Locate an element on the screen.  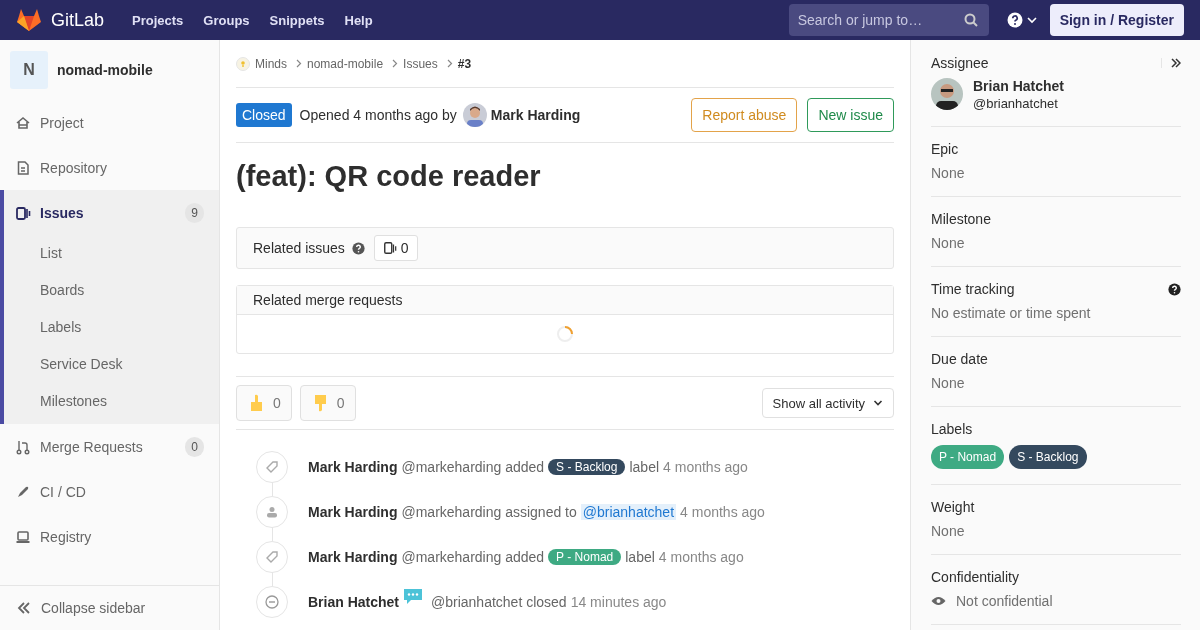
issues-icon is located at coordinates (23, 212).